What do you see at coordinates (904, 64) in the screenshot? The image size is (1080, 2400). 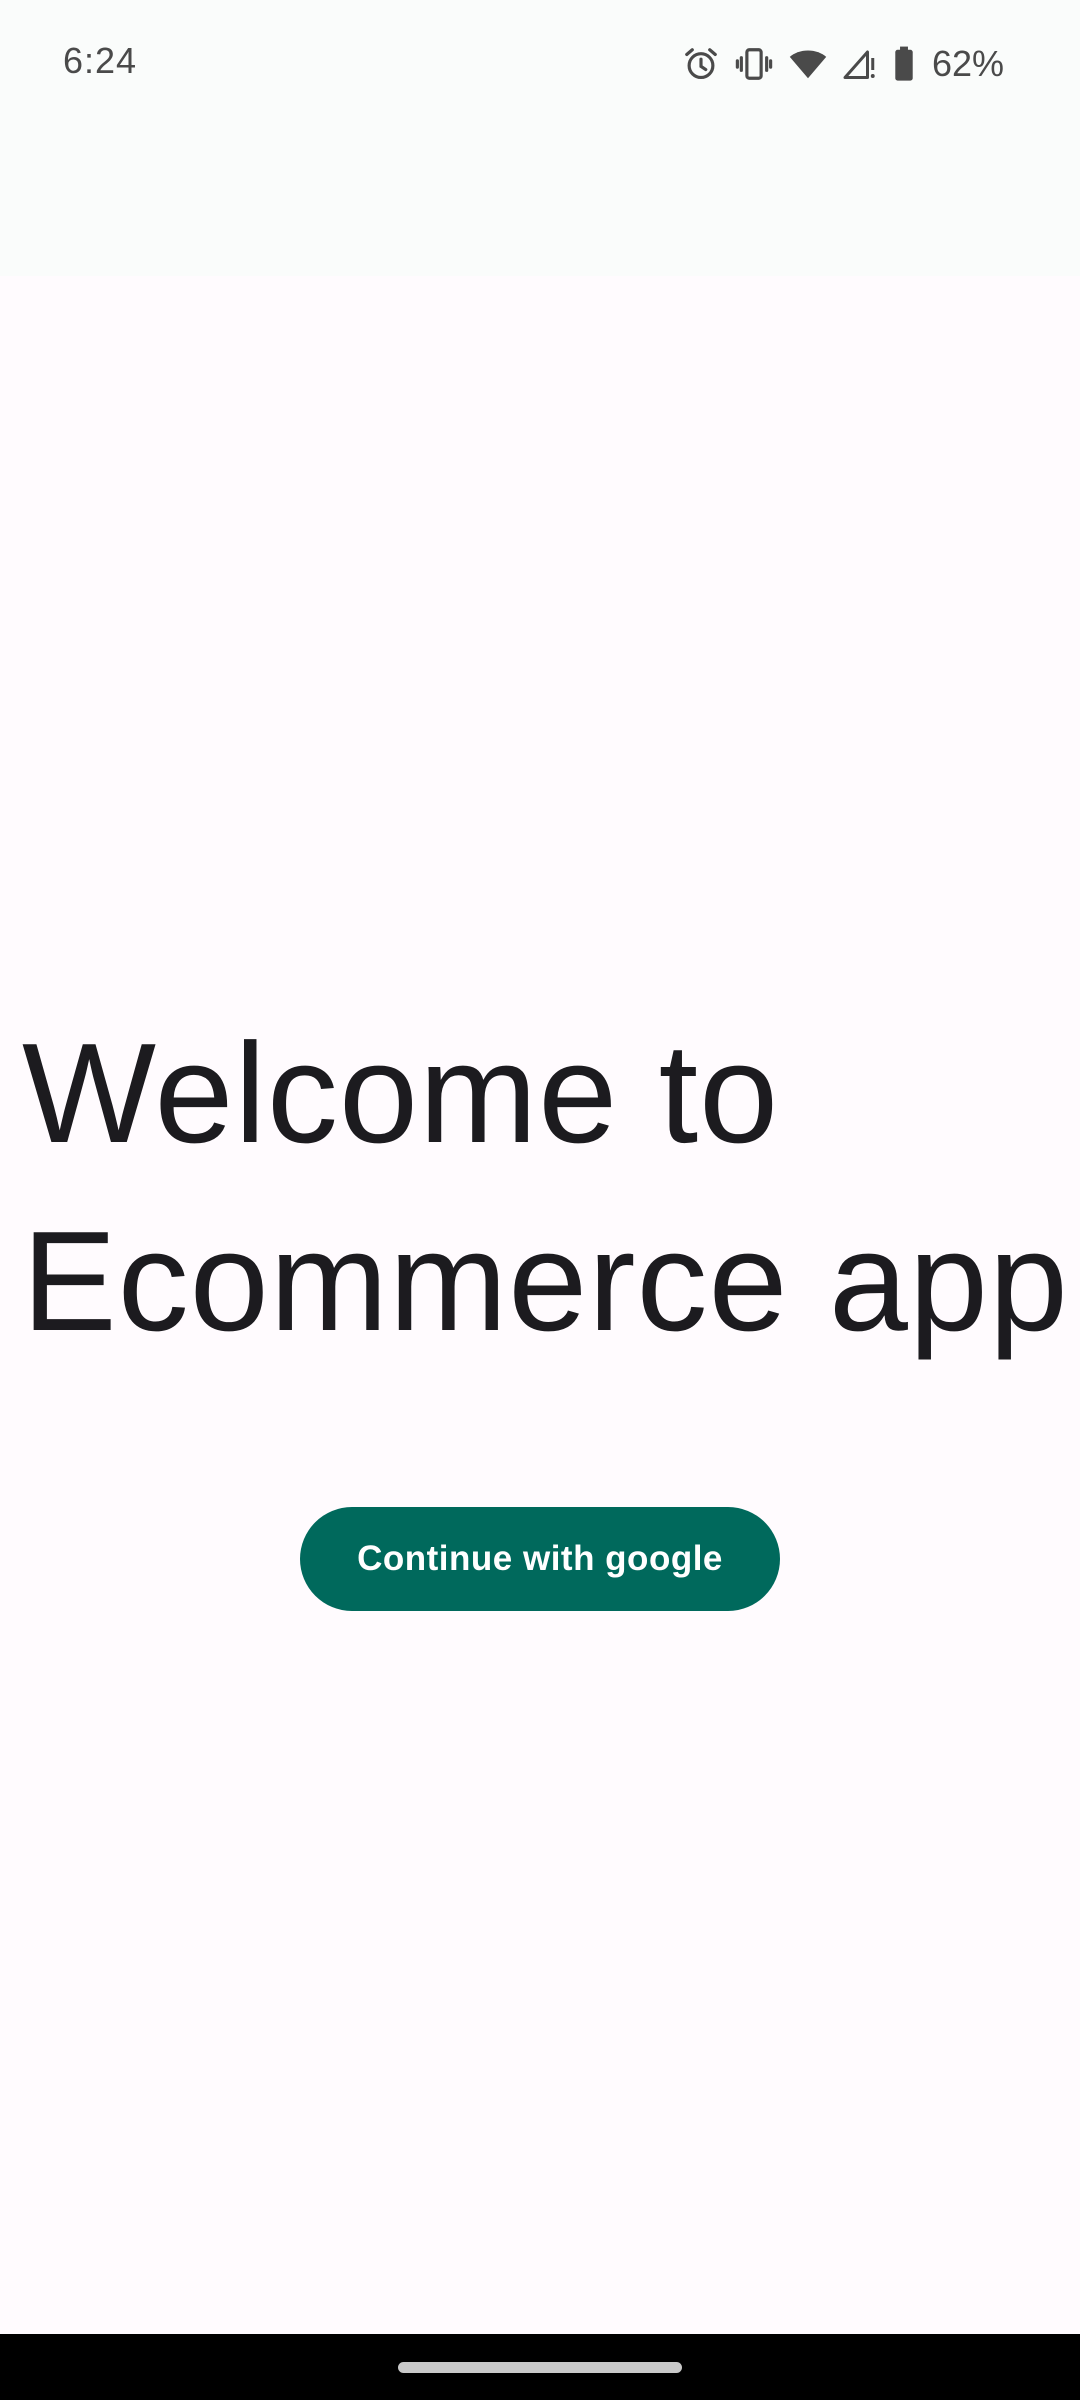 I see `battery-icon` at bounding box center [904, 64].